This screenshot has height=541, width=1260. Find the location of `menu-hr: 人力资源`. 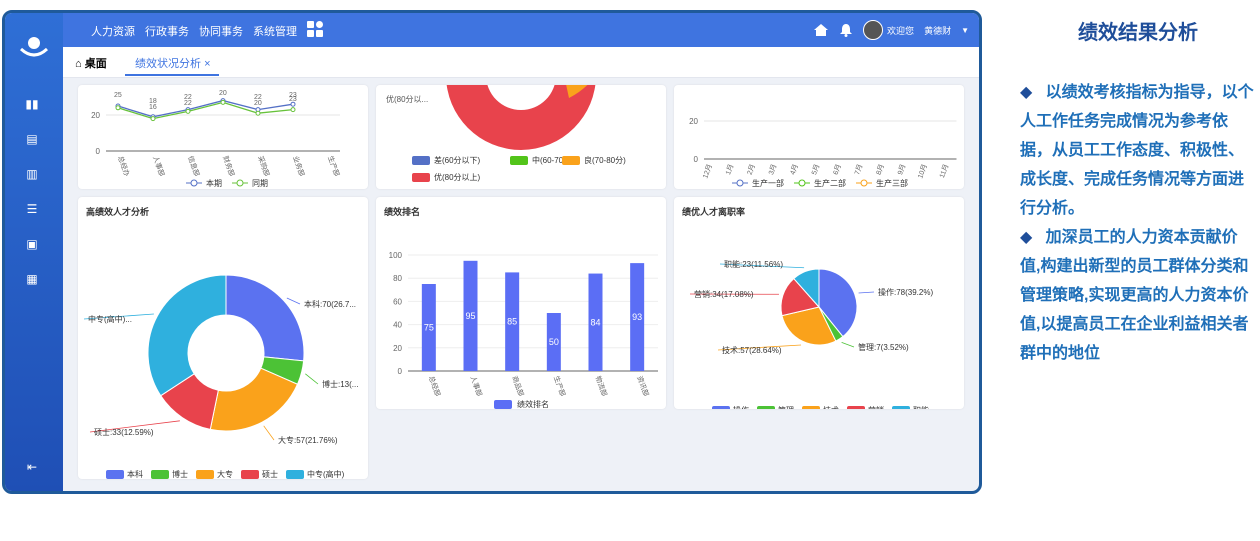

menu-hr: 人力资源 is located at coordinates (113, 31).